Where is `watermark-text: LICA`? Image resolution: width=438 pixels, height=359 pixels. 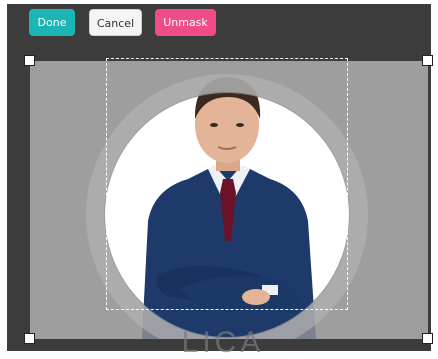 watermark-text: LICA is located at coordinates (223, 342).